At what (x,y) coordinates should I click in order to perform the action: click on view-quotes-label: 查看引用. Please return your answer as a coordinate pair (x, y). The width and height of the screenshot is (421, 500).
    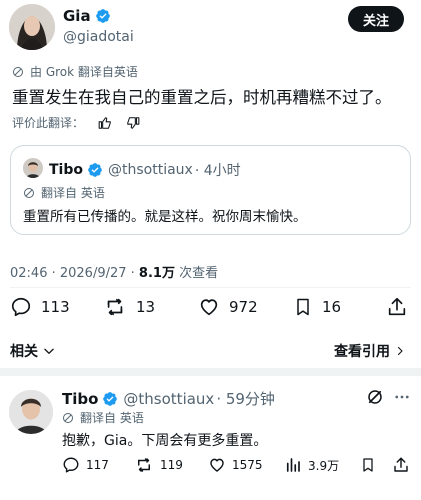
    Looking at the image, I should click on (362, 352).